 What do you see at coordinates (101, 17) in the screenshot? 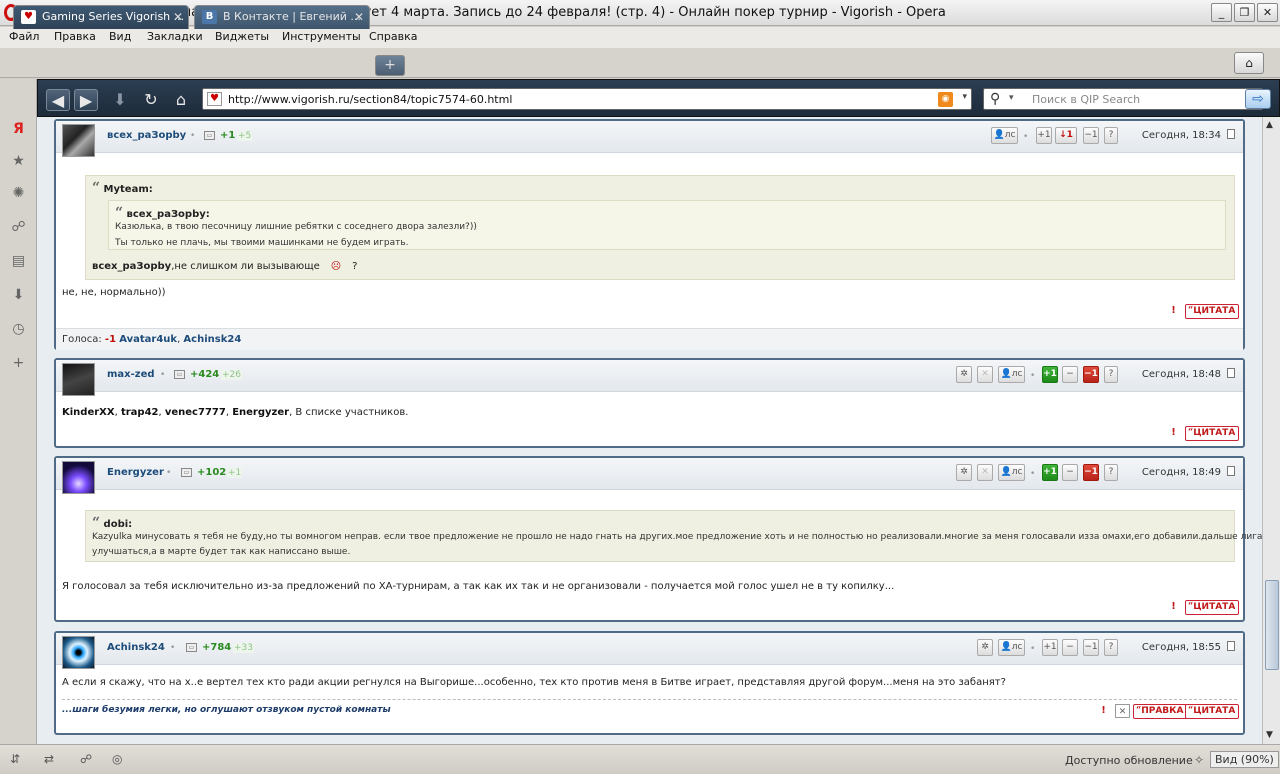
I see `tab-vigorish: ♥ Gaming Series Vigorish ... ✕` at bounding box center [101, 17].